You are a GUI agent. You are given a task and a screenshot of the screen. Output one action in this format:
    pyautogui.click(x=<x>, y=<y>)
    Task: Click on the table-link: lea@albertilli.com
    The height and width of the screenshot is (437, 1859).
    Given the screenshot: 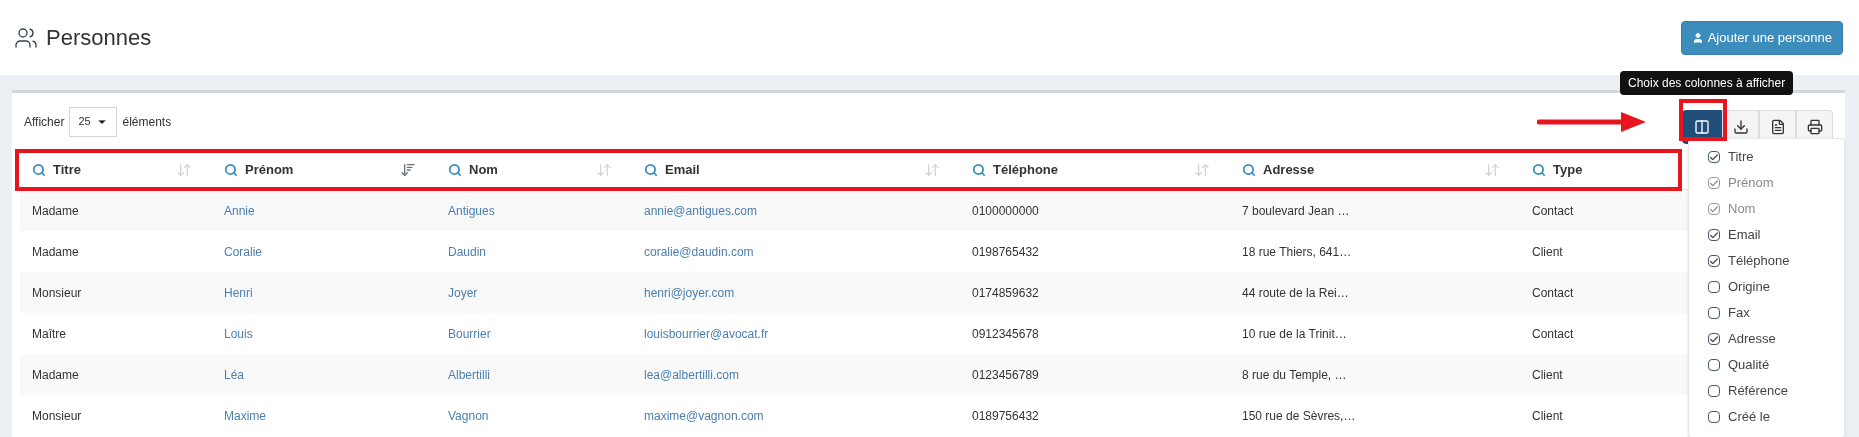 What is the action you would take?
    pyautogui.click(x=691, y=374)
    